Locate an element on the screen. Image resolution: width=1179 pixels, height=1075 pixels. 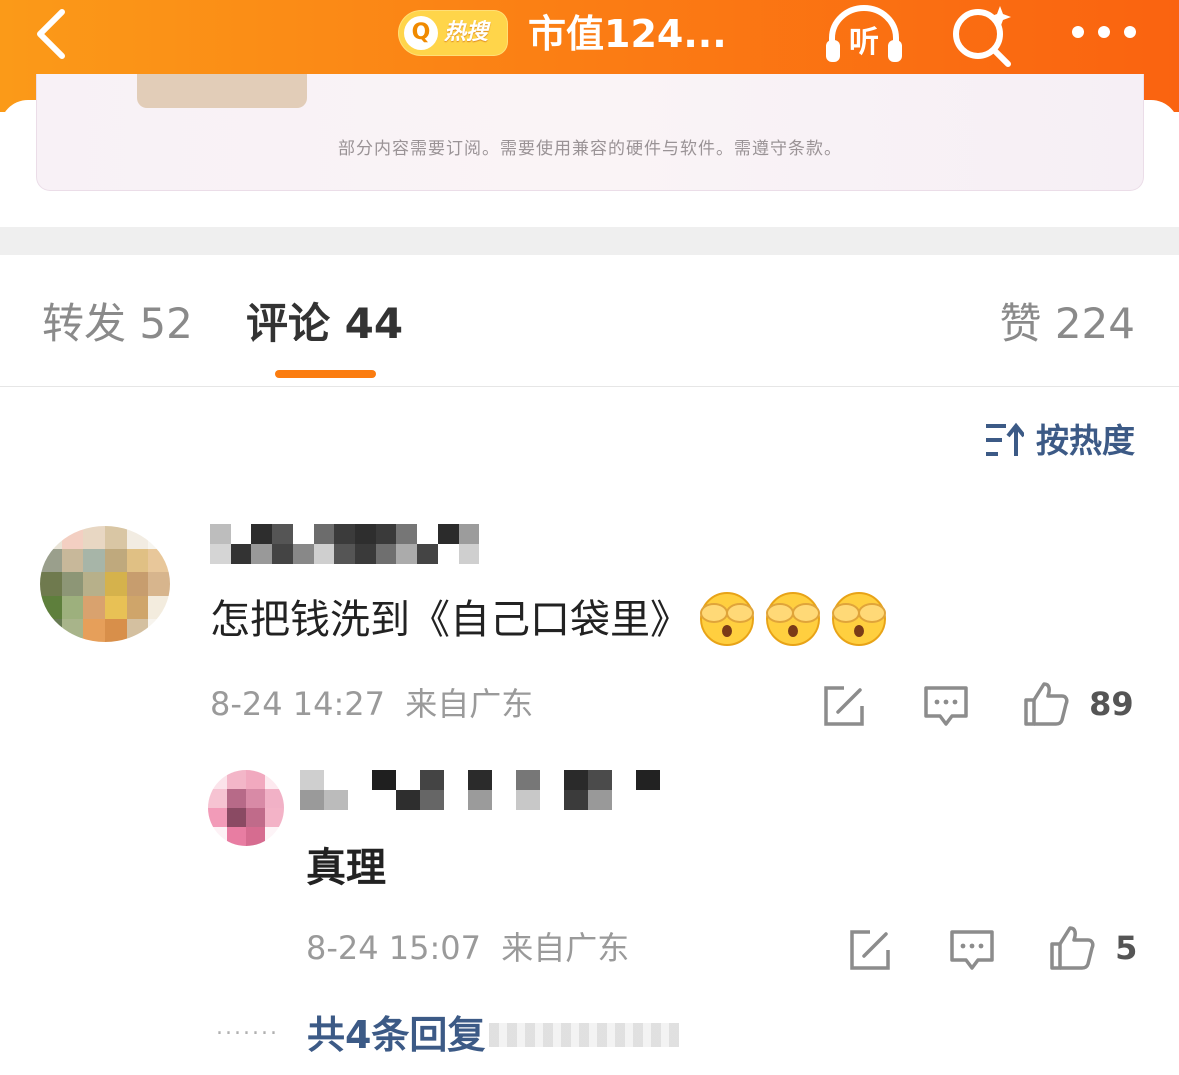
more-replies-label: 共4条回复 is located at coordinates (396, 1034).